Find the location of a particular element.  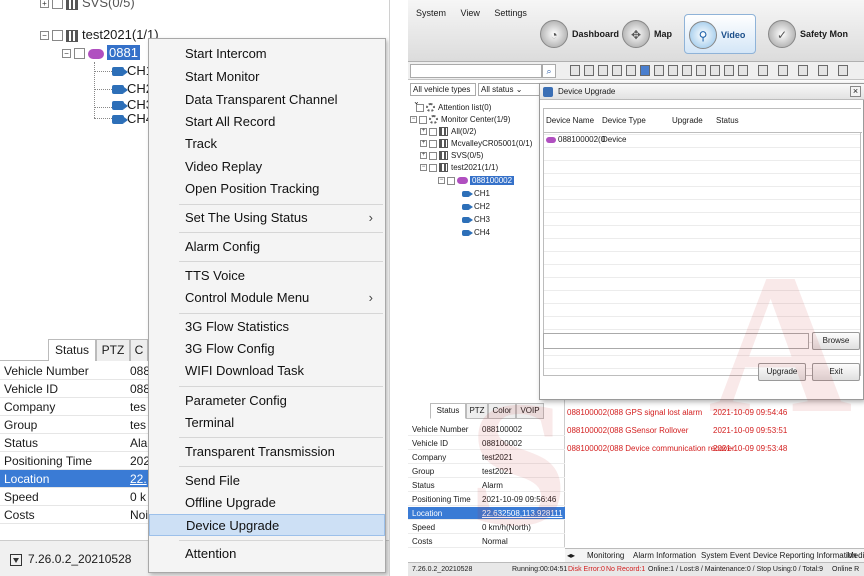

close-icon: × is located at coordinates (855, 91).